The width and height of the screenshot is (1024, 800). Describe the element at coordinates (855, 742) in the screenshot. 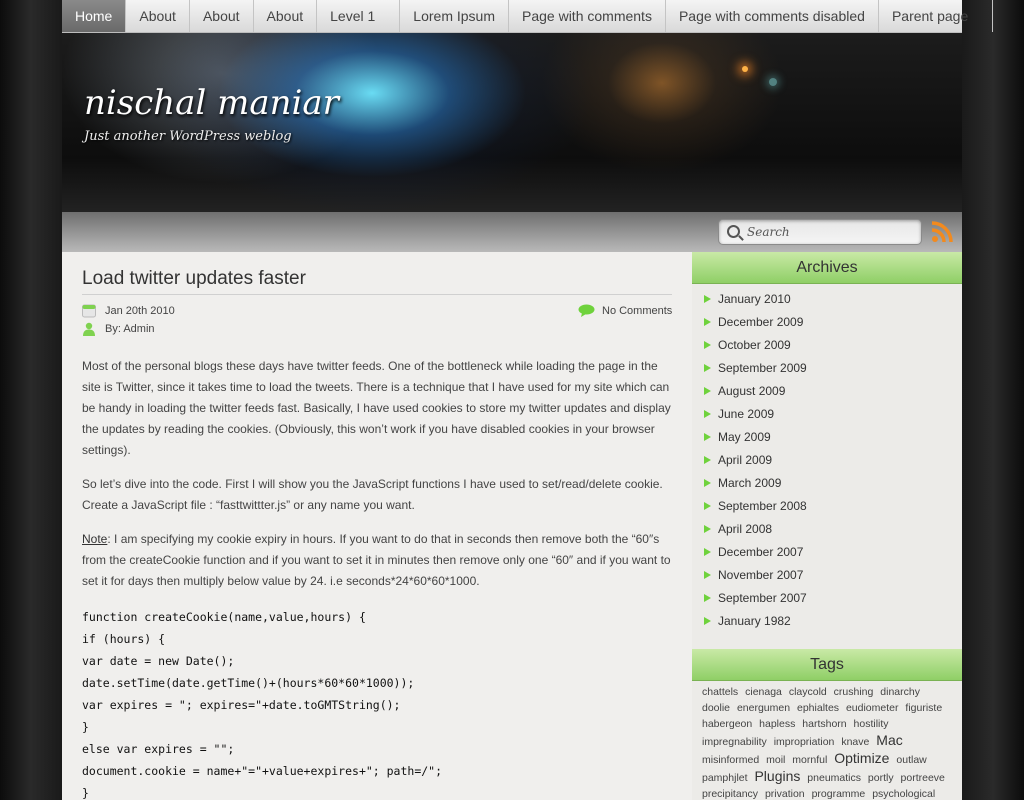

I see `tag-link: knave` at that location.